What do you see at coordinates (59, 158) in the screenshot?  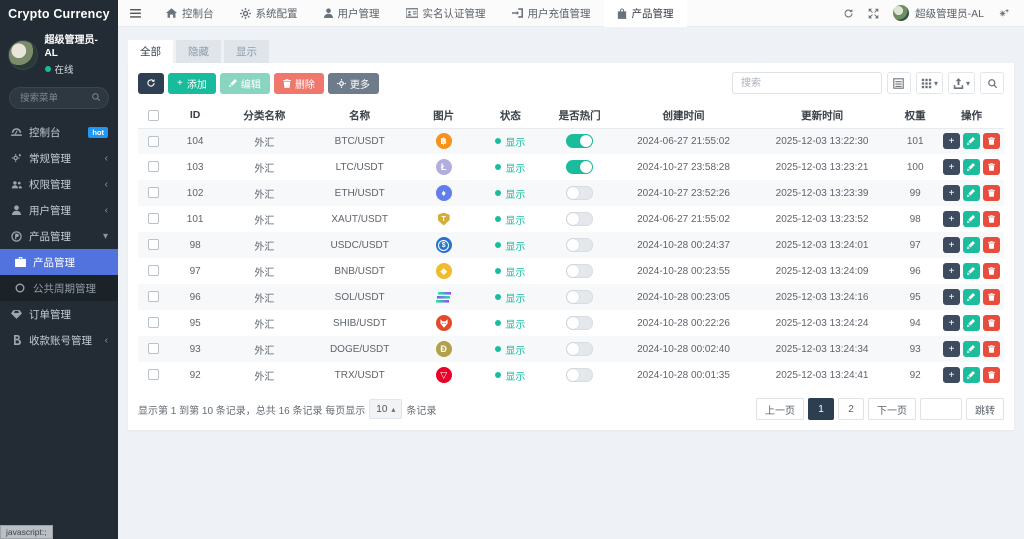 I see `sidebar-item-常规管理: 常规管理 ‹` at bounding box center [59, 158].